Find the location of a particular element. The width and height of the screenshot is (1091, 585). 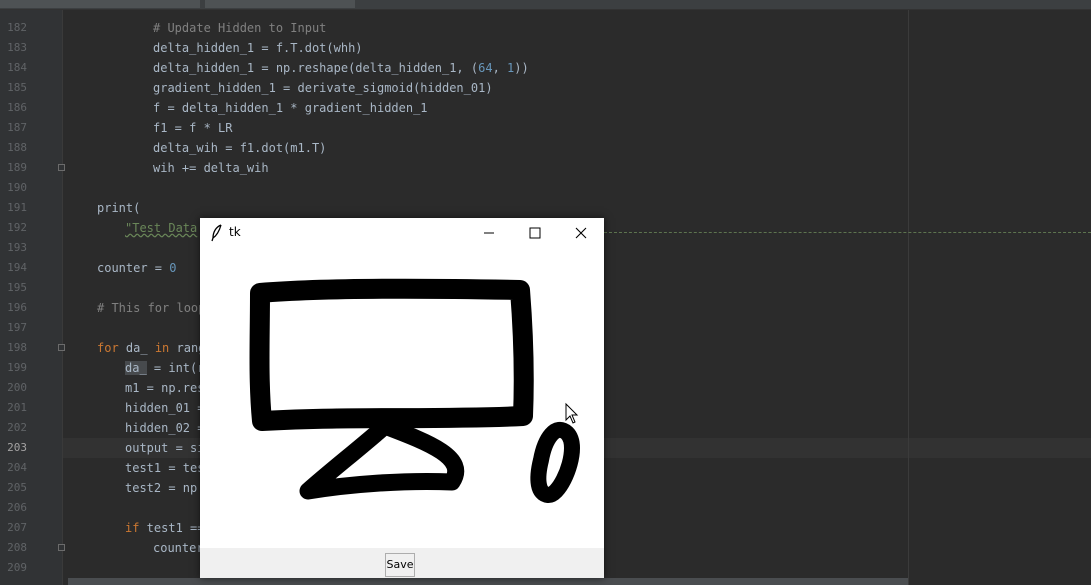

line-number: 206 is located at coordinates (17, 507).